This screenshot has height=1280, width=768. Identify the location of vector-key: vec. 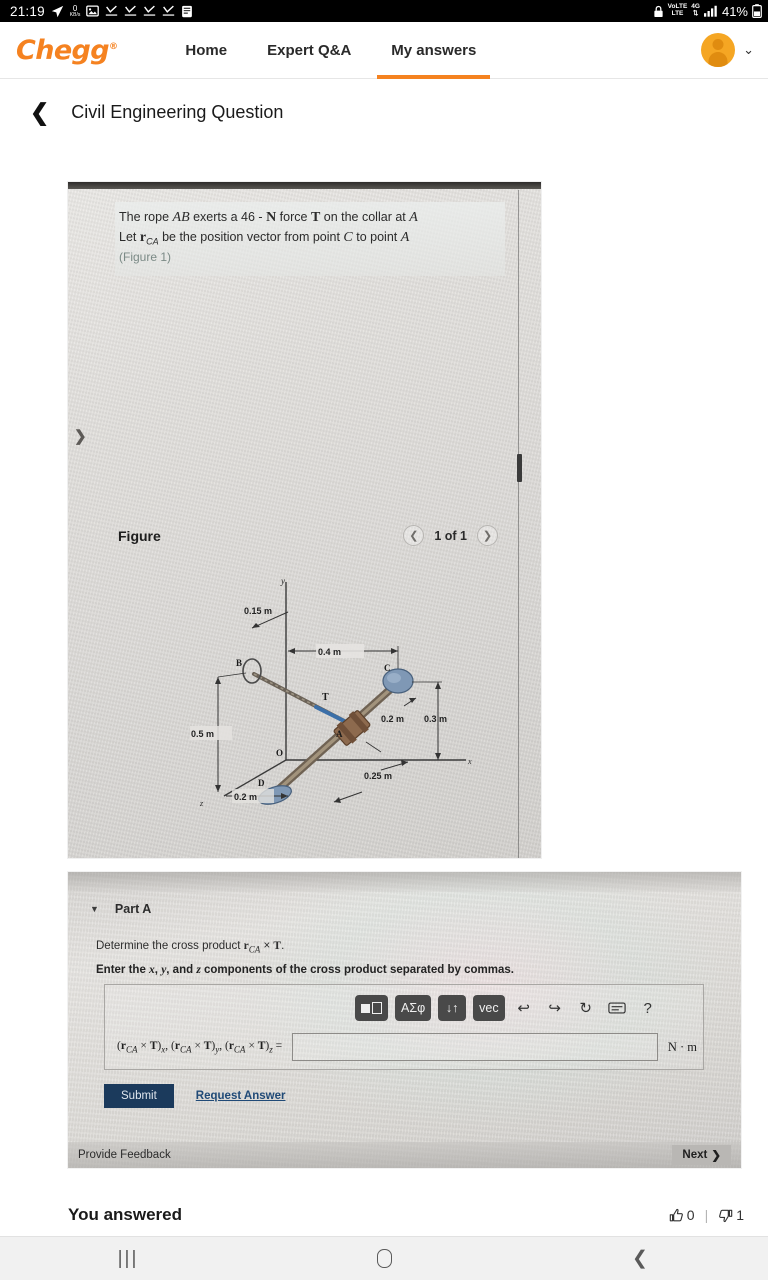
(489, 1008).